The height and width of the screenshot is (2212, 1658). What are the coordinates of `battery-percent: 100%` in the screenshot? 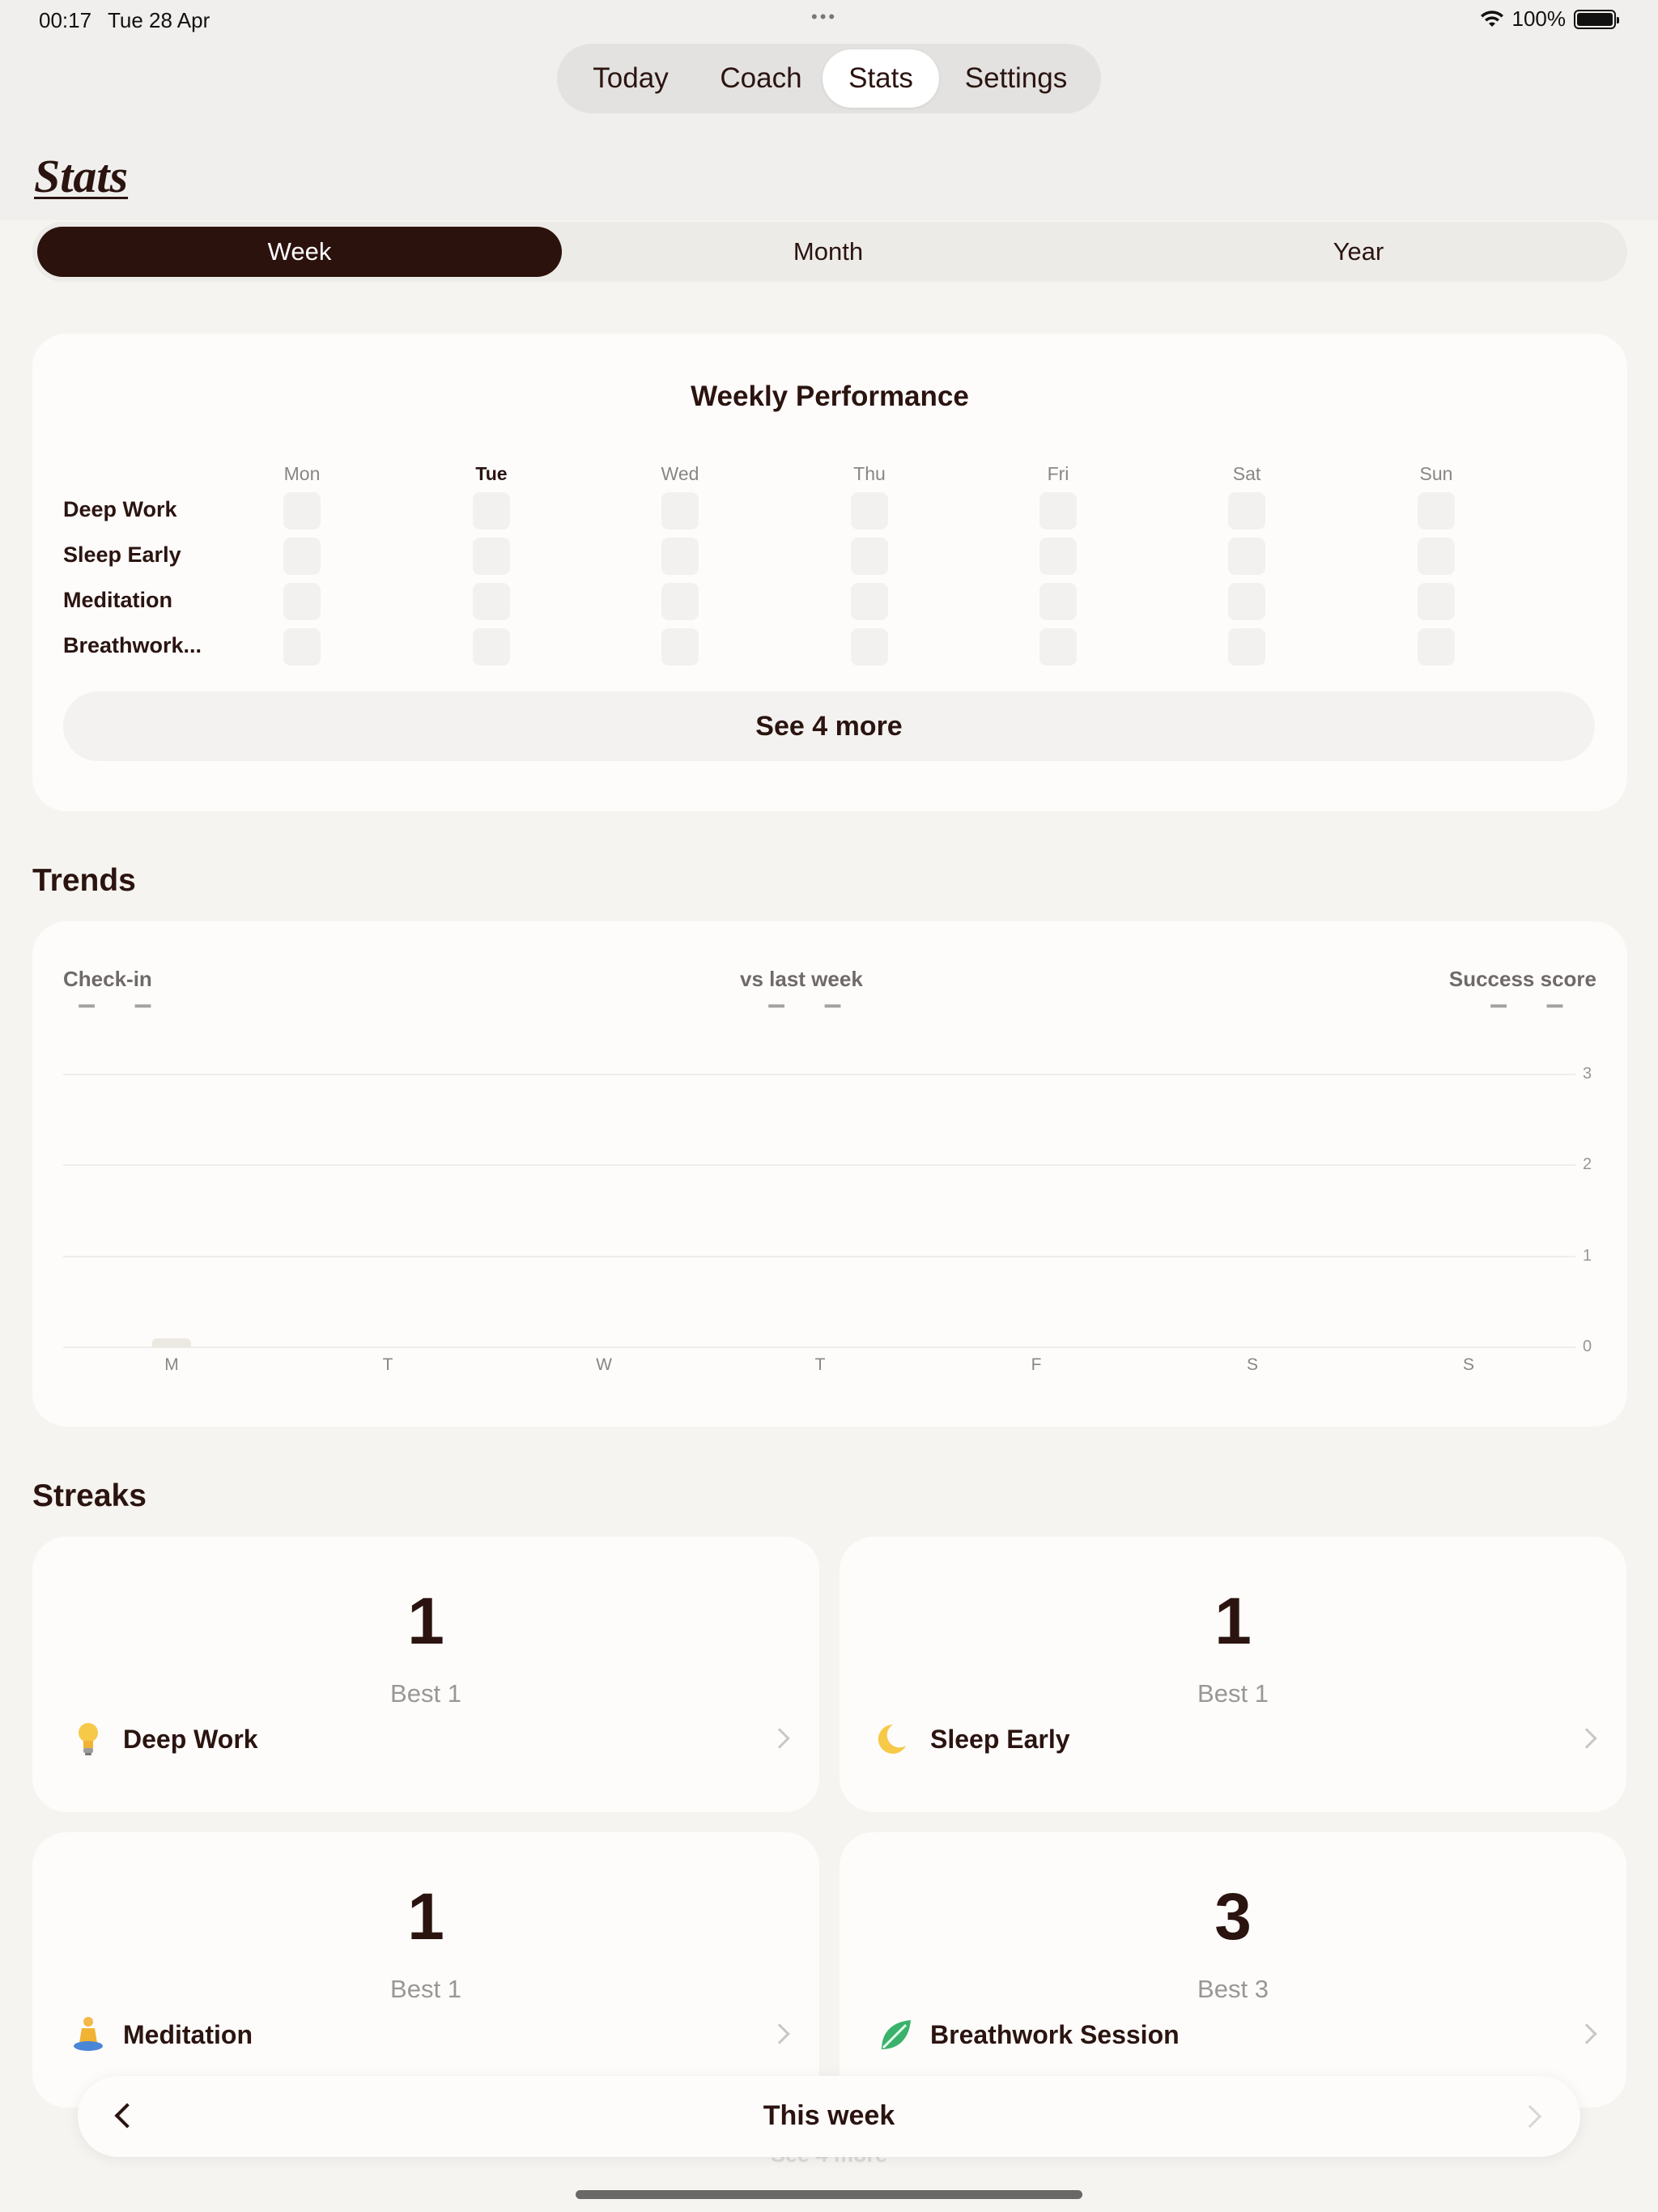 It's located at (1539, 19).